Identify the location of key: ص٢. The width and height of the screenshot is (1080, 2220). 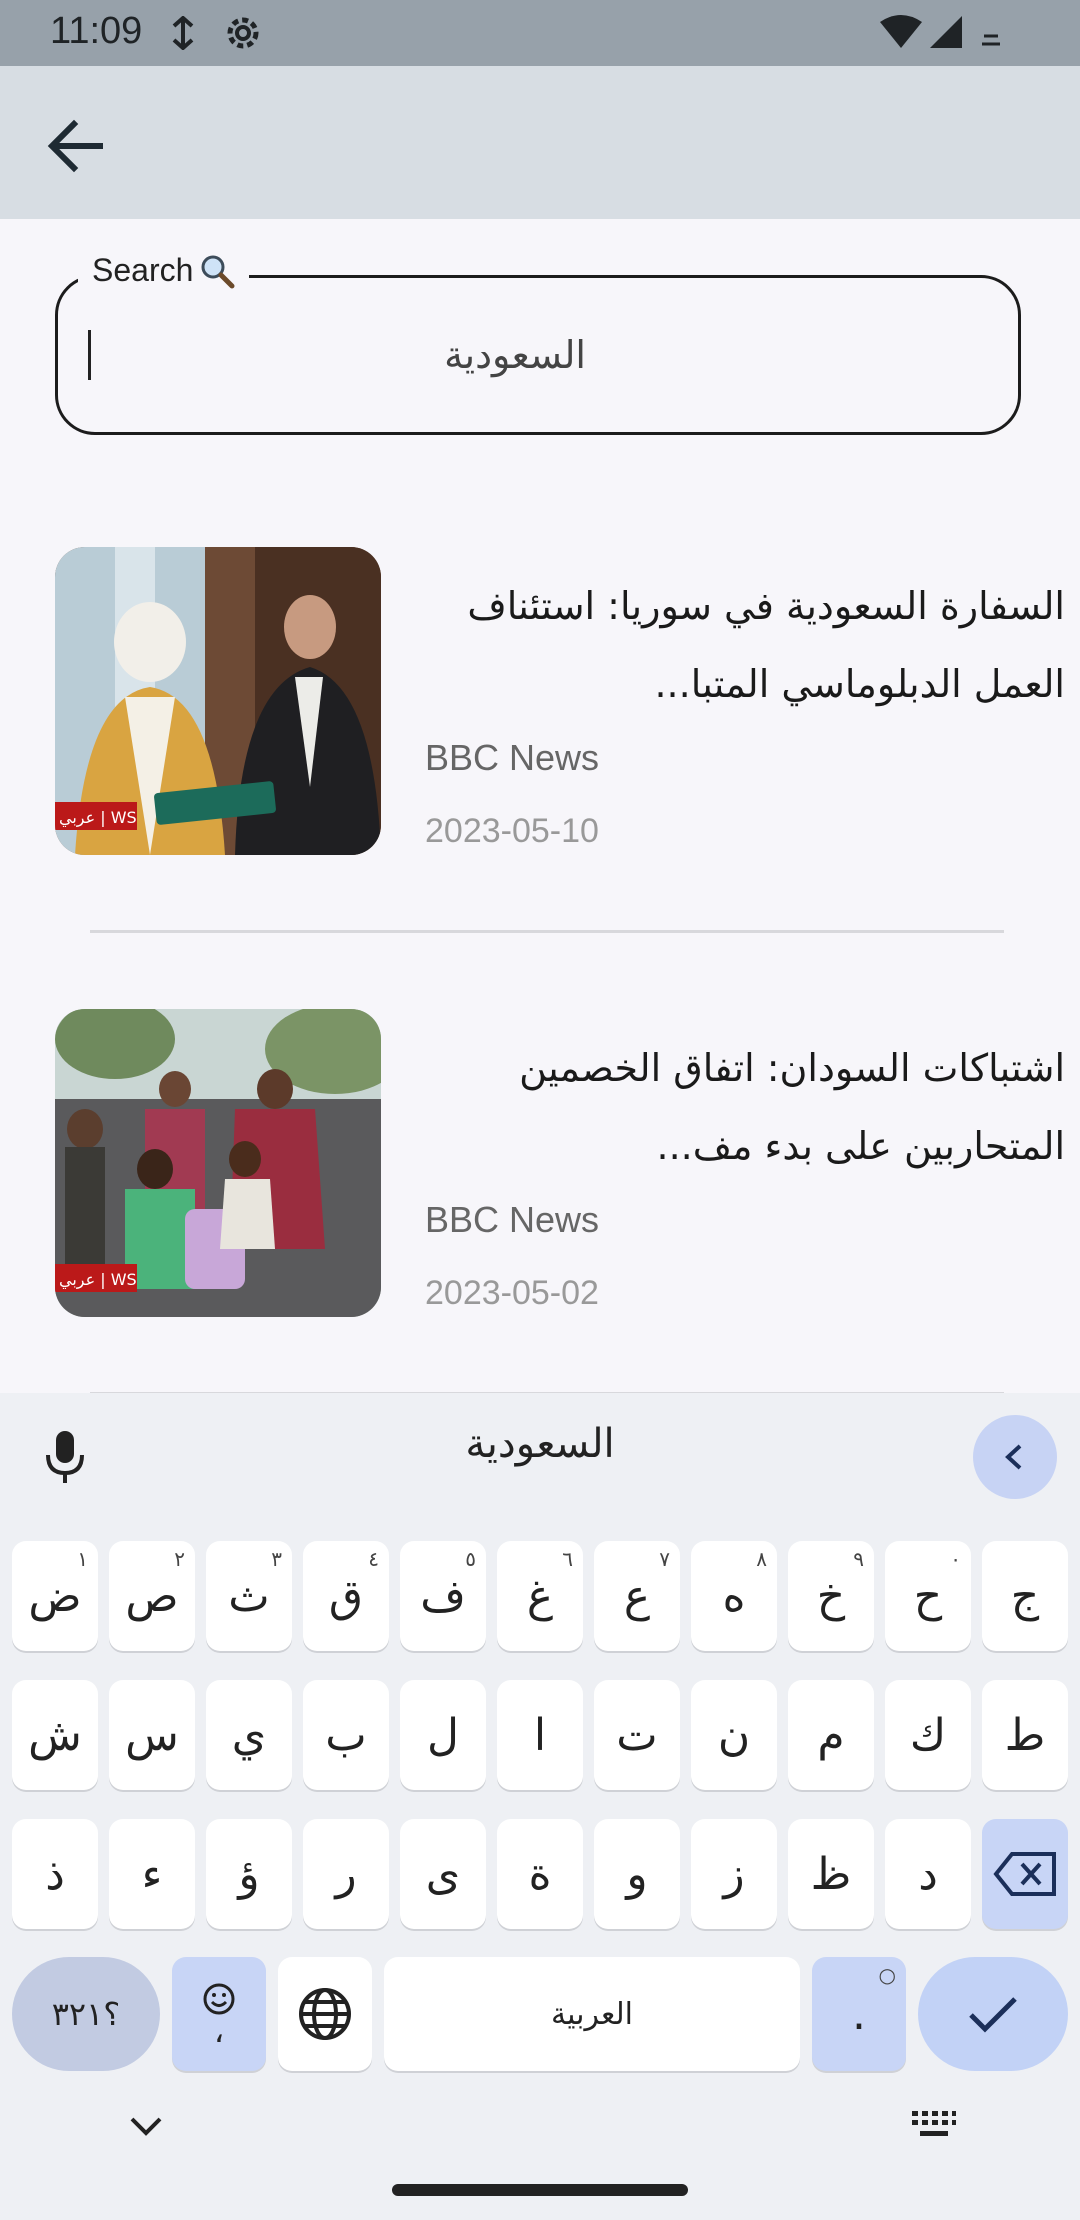
(152, 1596).